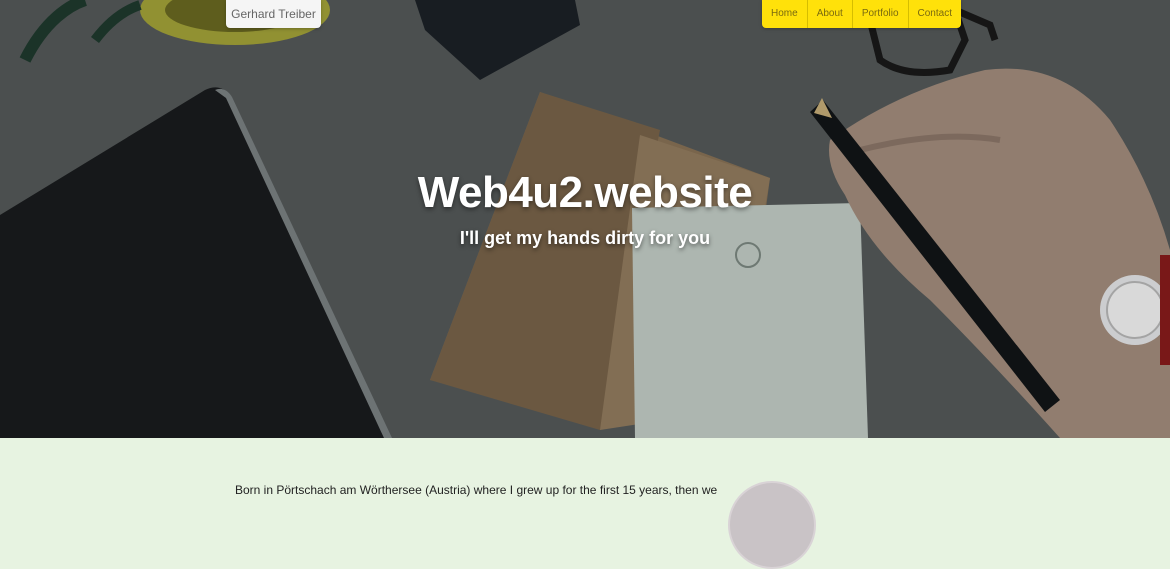 The image size is (1170, 569). What do you see at coordinates (585, 238) in the screenshot?
I see `hero-subtitle: I'll get my hands dirty for you` at bounding box center [585, 238].